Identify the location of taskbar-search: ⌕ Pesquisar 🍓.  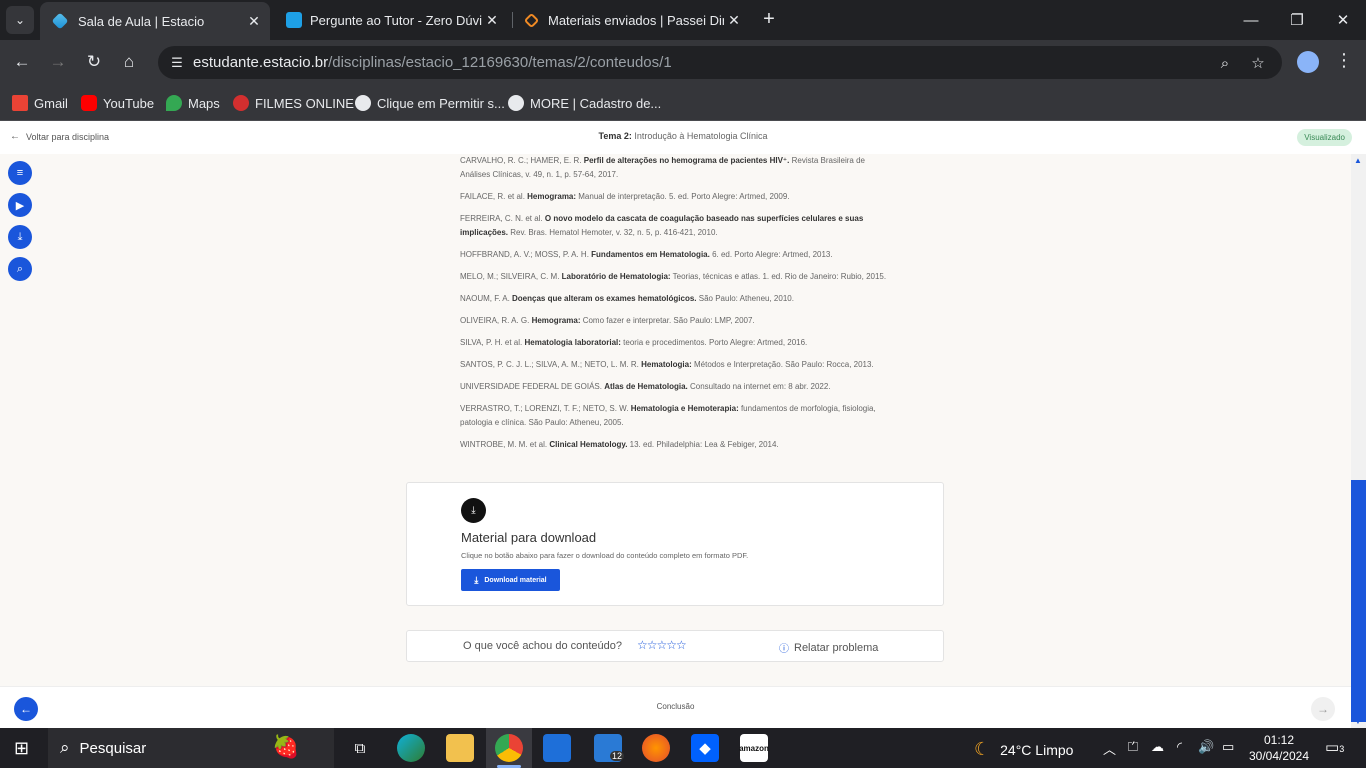
(191, 748).